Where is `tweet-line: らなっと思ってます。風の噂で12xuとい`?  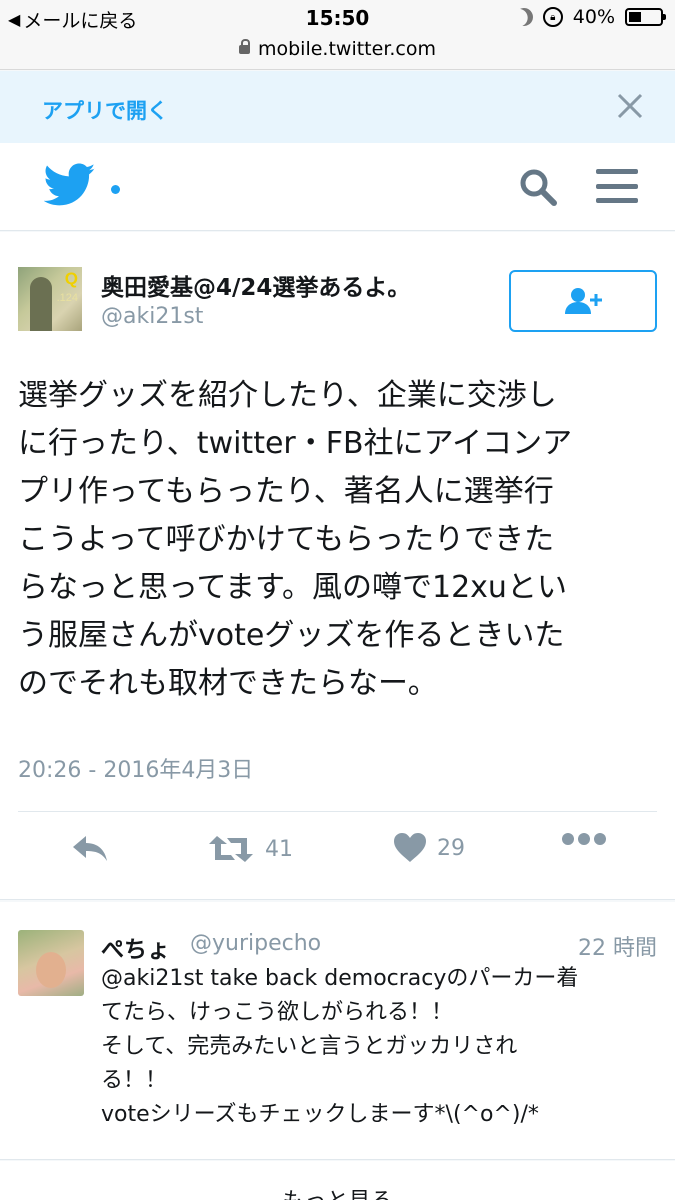
tweet-line: らなっと思ってます。風の噂で12xuとい is located at coordinates (292, 587).